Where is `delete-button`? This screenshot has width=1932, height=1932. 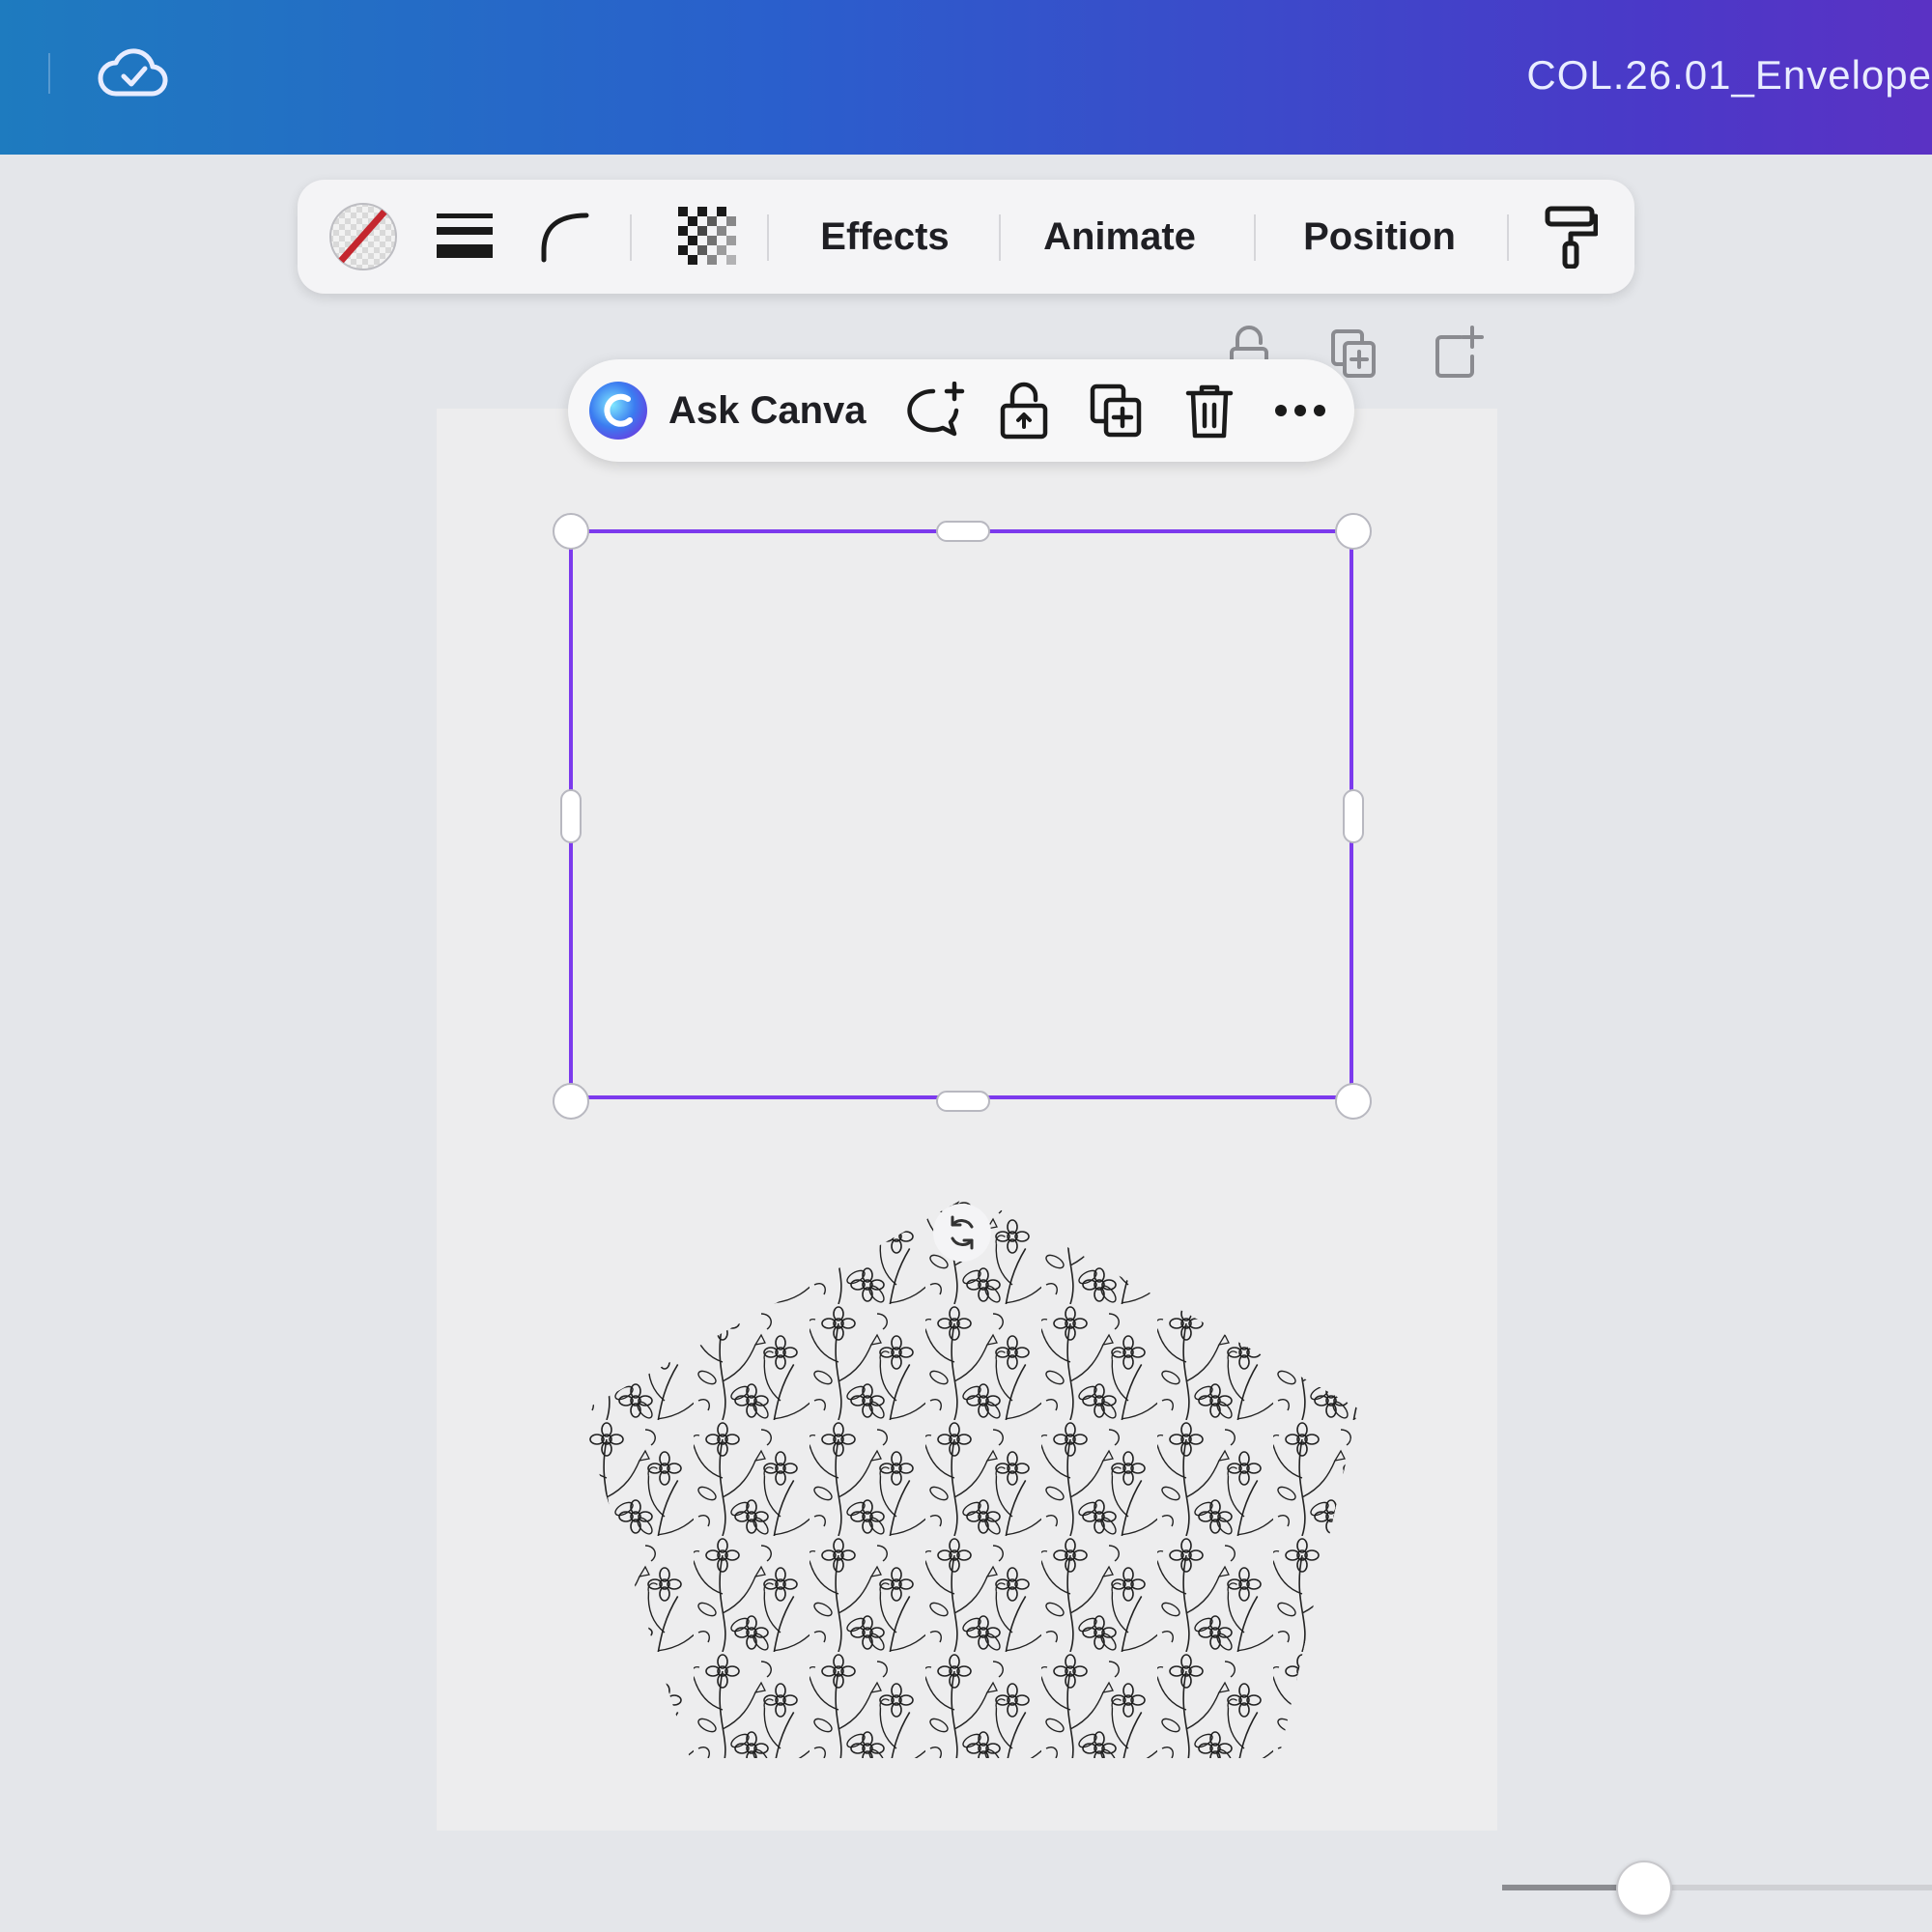 delete-button is located at coordinates (1209, 410).